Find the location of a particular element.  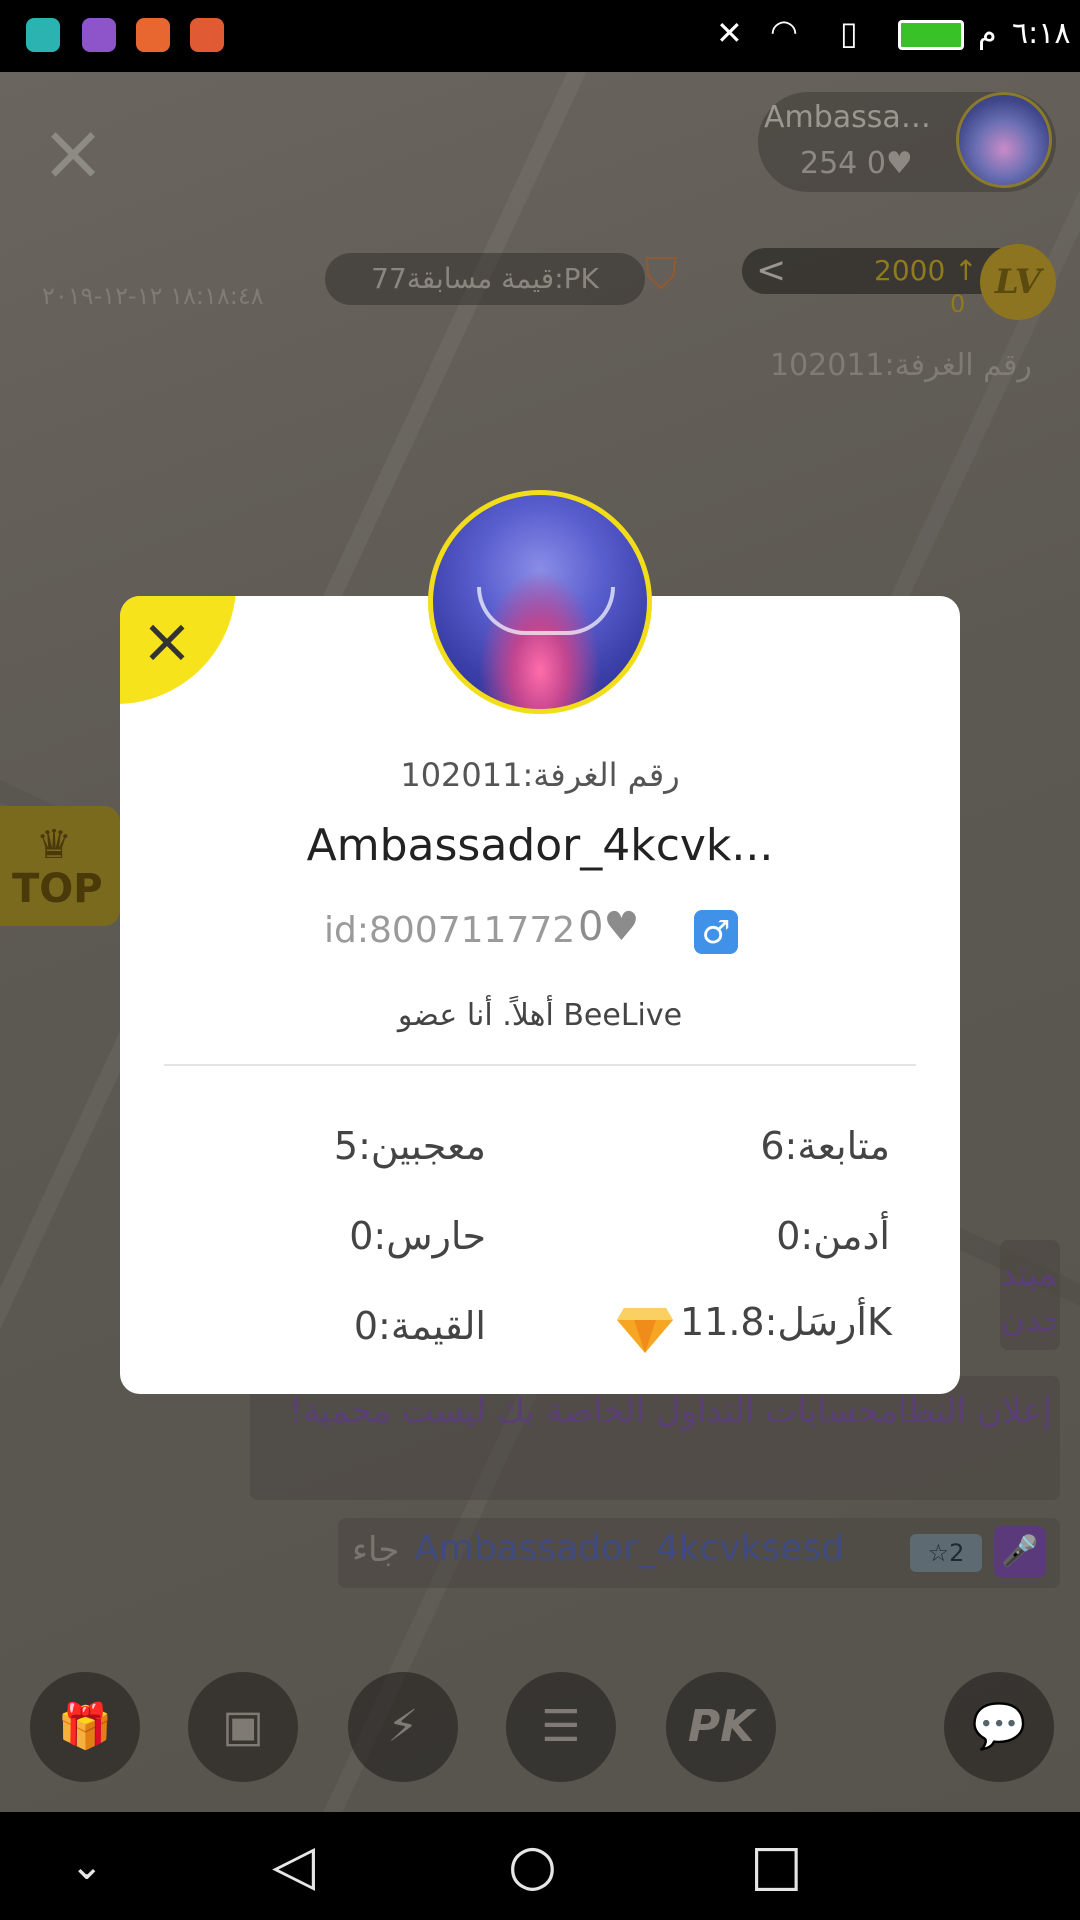

android-icon is located at coordinates (43, 35).